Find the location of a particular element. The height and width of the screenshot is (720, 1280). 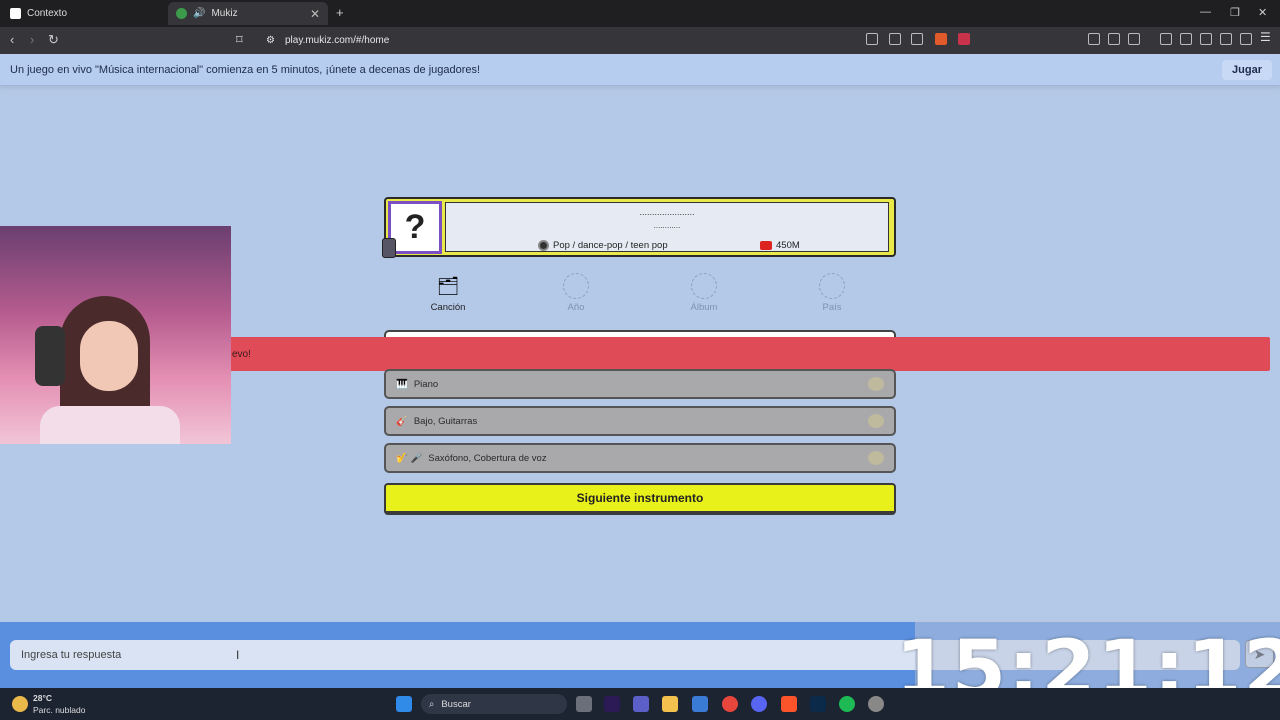

tab-label: Contexto is located at coordinates (47, 13).